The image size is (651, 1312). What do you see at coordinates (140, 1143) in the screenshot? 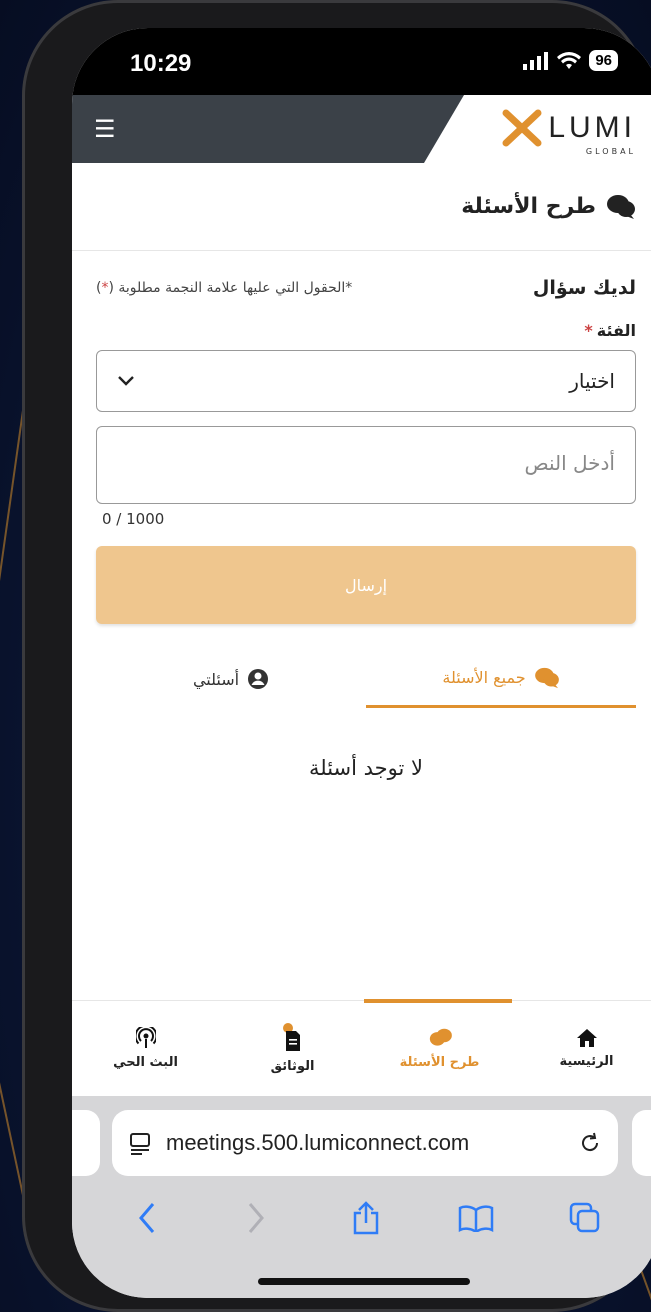
I see `page-menu-icon` at bounding box center [140, 1143].